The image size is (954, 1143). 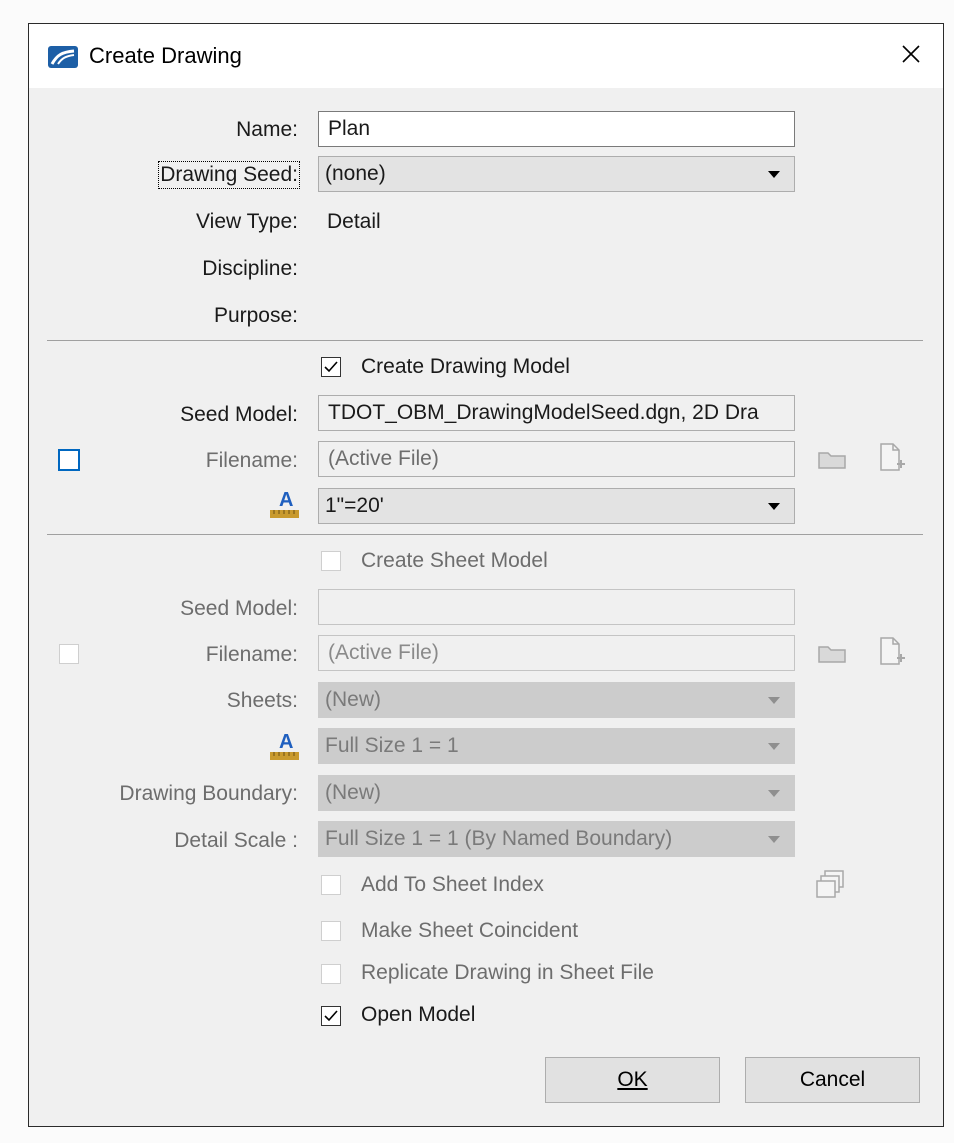 I want to click on make-sheet-coincident-checkbox, so click(x=331, y=931).